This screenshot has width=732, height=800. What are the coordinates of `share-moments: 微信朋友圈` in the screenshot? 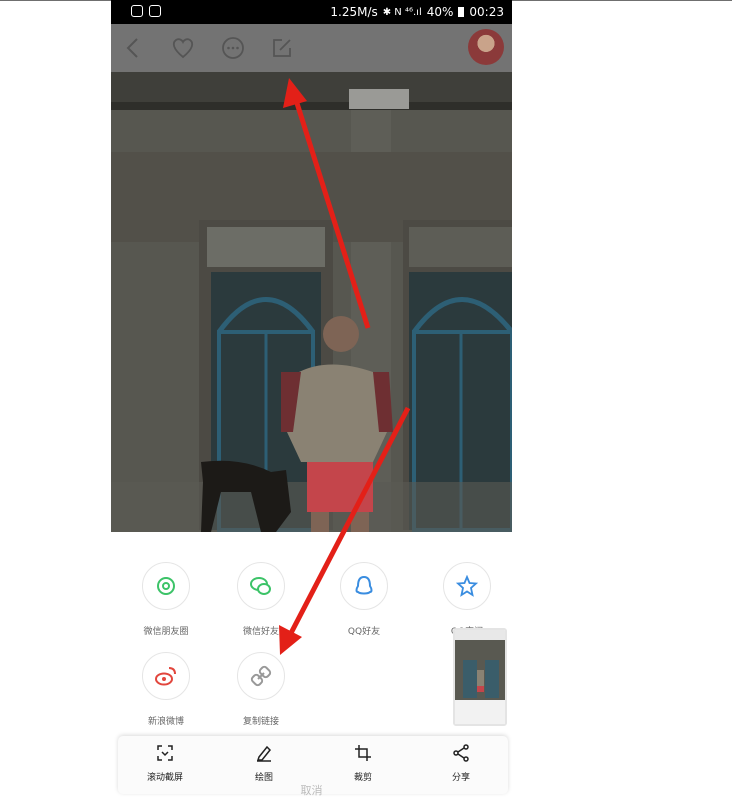 It's located at (166, 599).